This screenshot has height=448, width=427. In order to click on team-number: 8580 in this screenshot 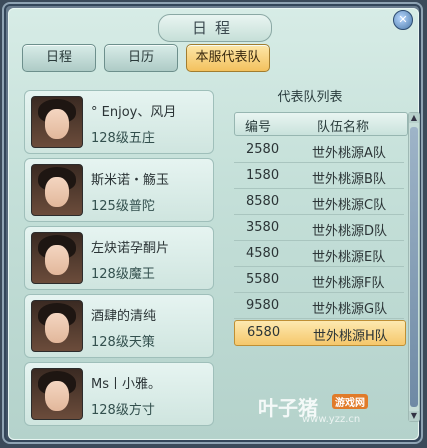, I will do `click(263, 201)`.